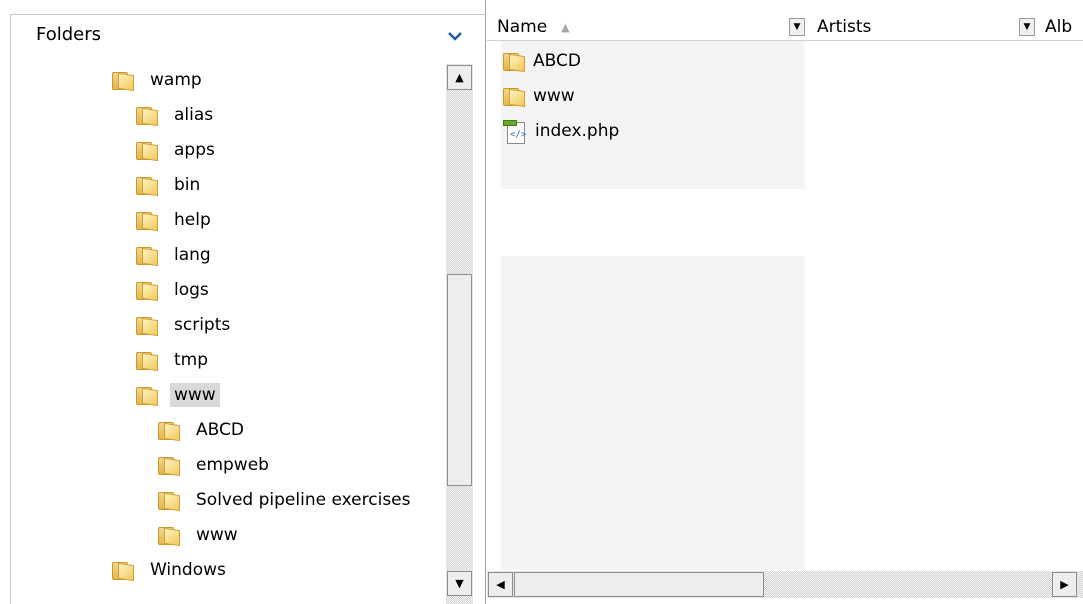 The width and height of the screenshot is (1083, 604). I want to click on tree-item: help, so click(175, 220).